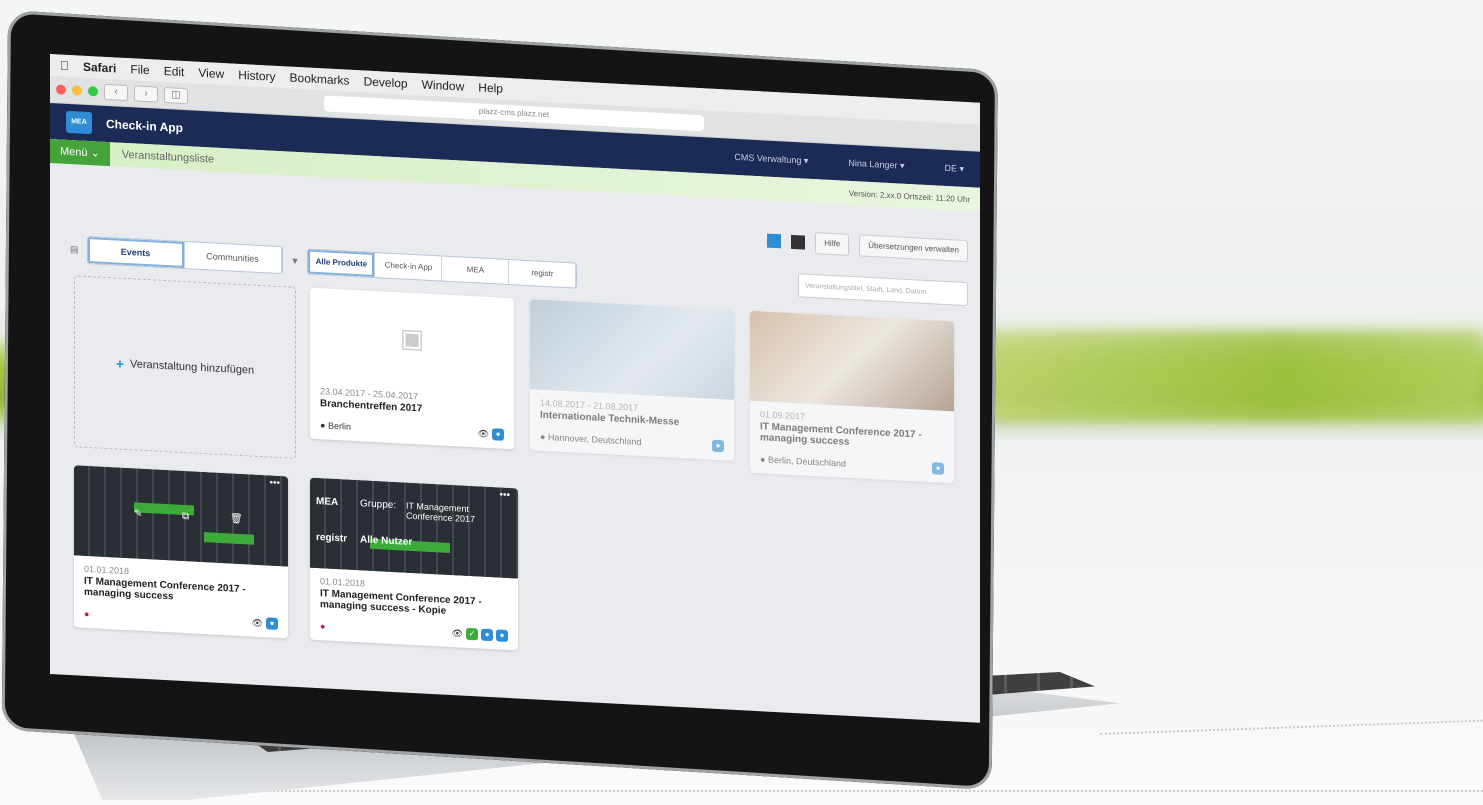  What do you see at coordinates (120, 363) in the screenshot?
I see `plus-icon: +` at bounding box center [120, 363].